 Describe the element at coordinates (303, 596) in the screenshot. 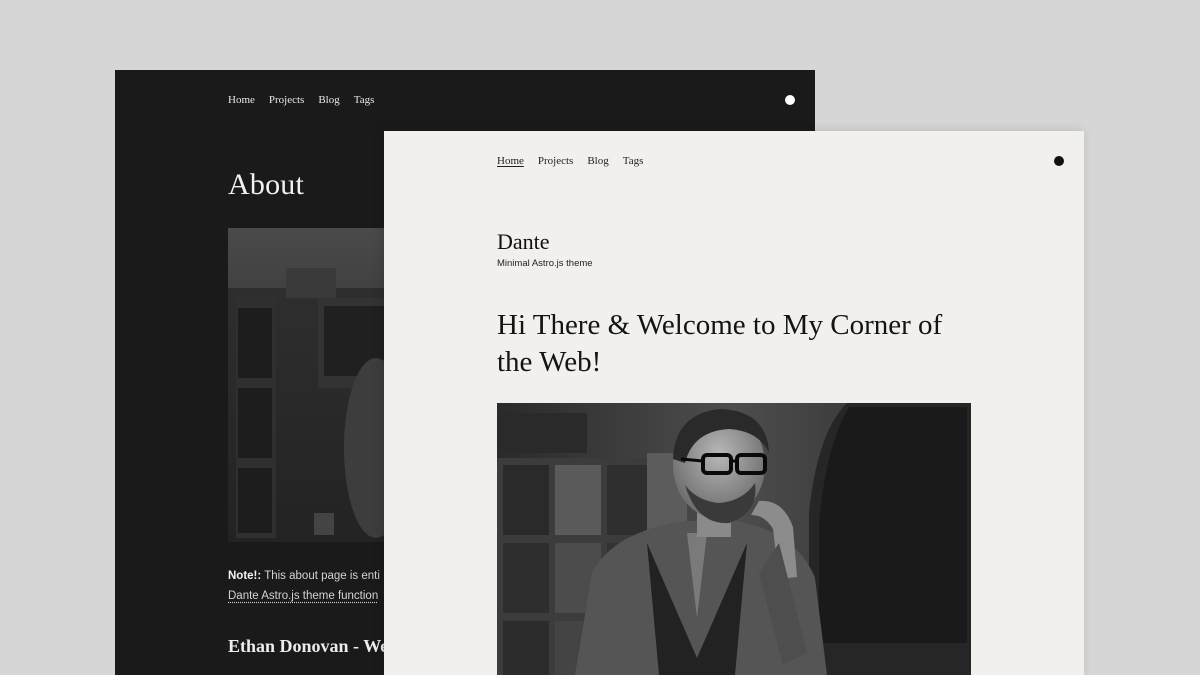

I see `theme-functions-link: Dante Astro.js theme function` at that location.